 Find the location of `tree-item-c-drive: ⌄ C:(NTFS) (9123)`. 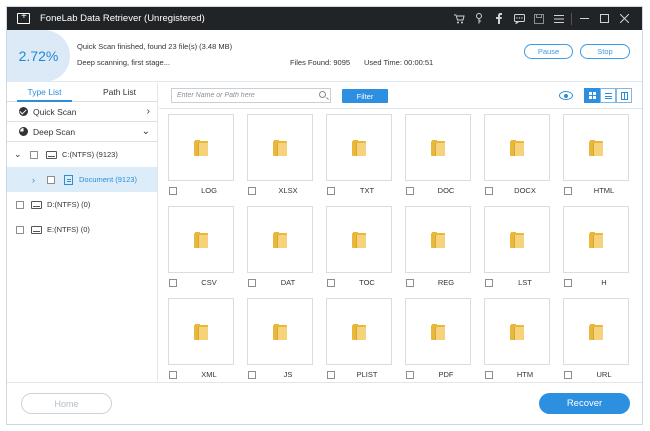

tree-item-c-drive: ⌄ C:(NTFS) (9123) is located at coordinates (82, 154).